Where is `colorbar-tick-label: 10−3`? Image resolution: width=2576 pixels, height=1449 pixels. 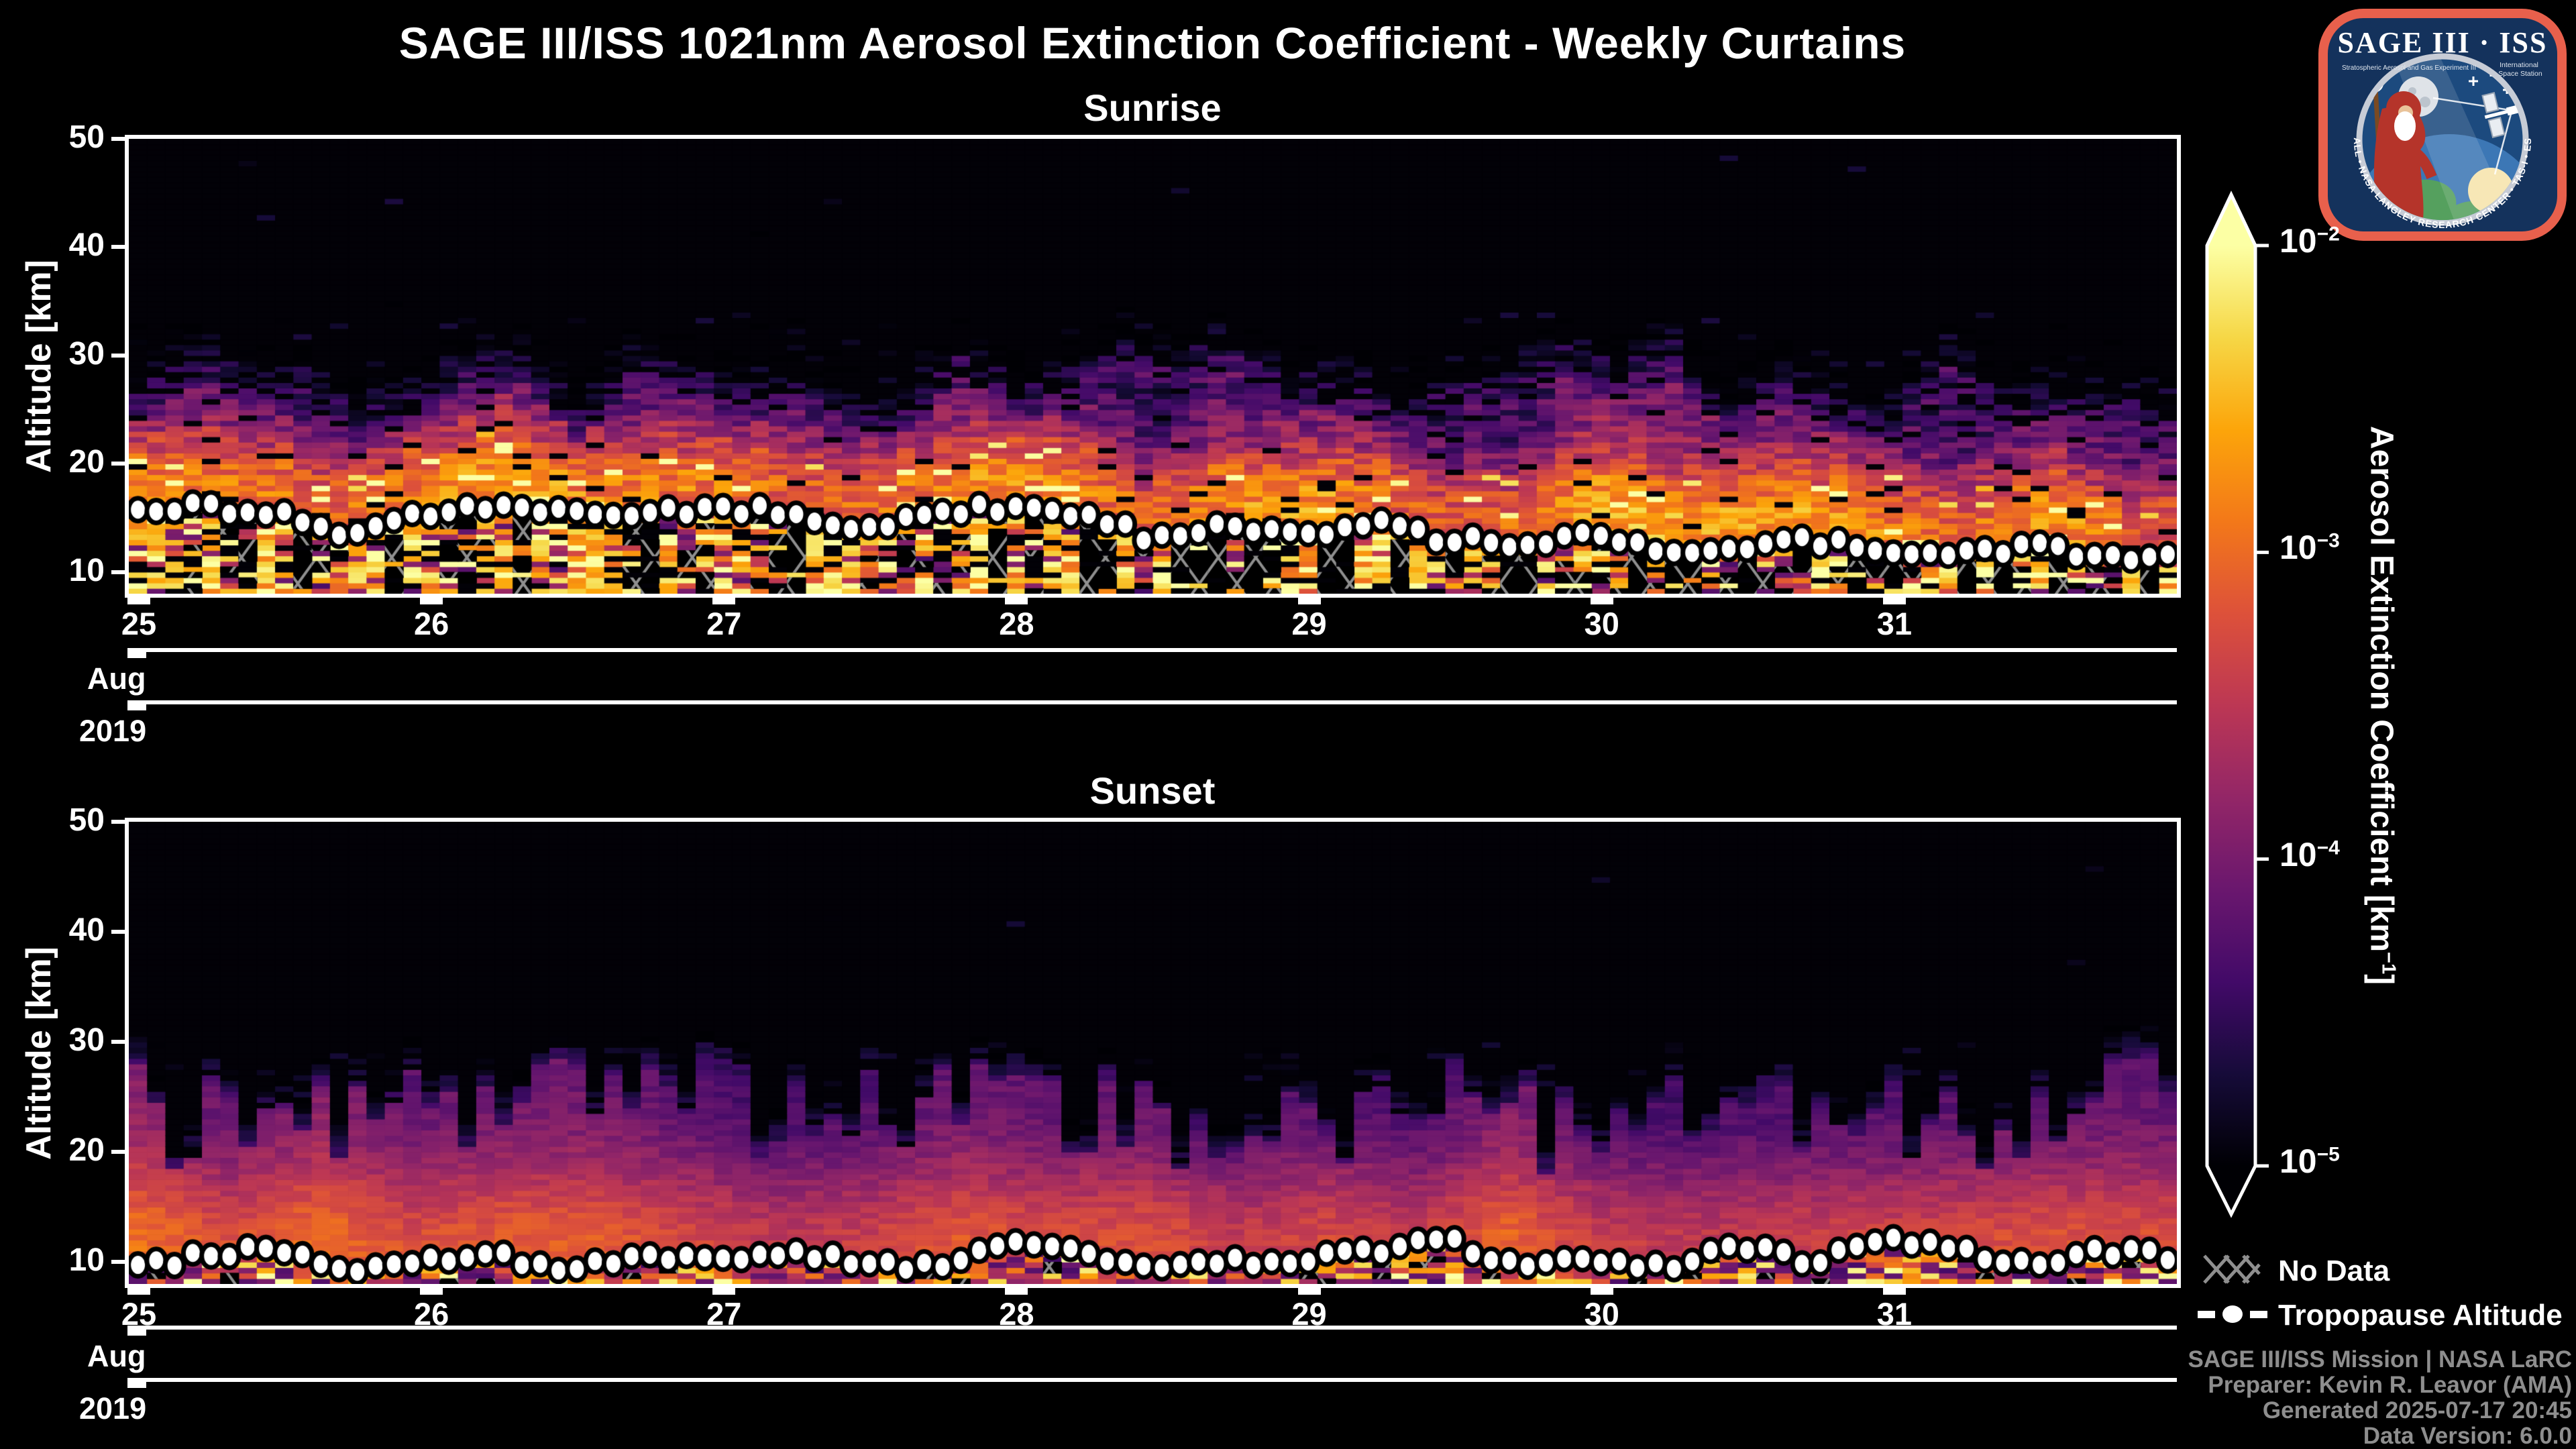 colorbar-tick-label: 10−3 is located at coordinates (2309, 548).